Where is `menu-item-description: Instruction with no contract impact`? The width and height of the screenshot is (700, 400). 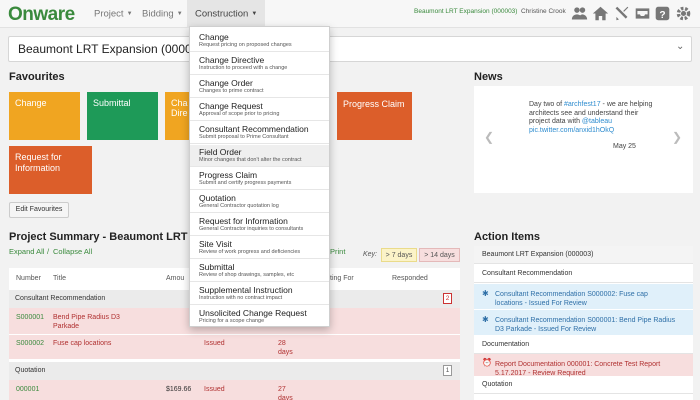
menu-item-description: Instruction with no contract impact is located at coordinates (241, 298).